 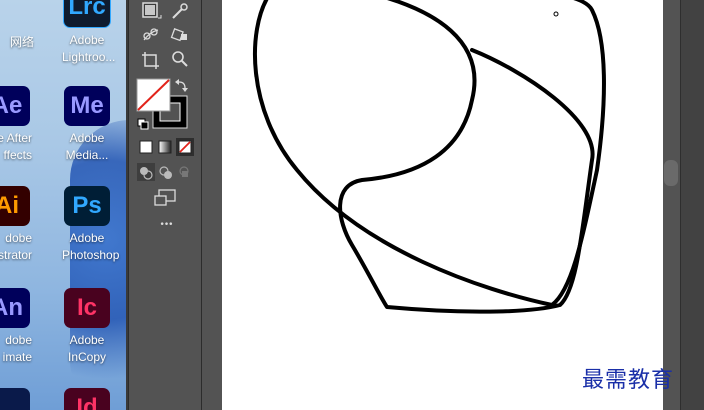 What do you see at coordinates (165, 172) in the screenshot?
I see `draw-behind-icon` at bounding box center [165, 172].